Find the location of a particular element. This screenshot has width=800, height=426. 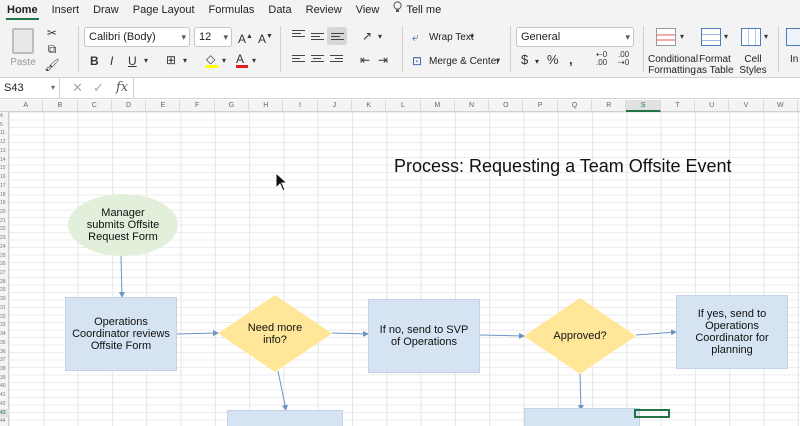

tell-me-search: Tell me is located at coordinates (417, 10).